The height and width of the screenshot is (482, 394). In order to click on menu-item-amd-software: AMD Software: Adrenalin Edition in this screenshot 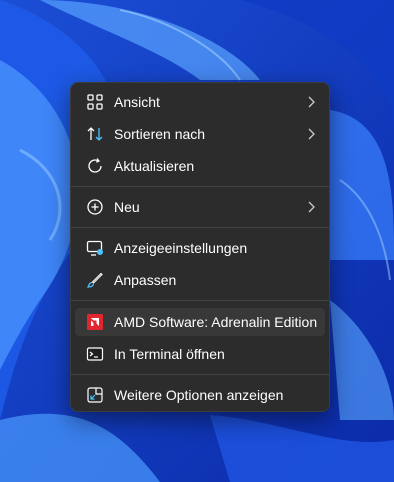, I will do `click(200, 322)`.